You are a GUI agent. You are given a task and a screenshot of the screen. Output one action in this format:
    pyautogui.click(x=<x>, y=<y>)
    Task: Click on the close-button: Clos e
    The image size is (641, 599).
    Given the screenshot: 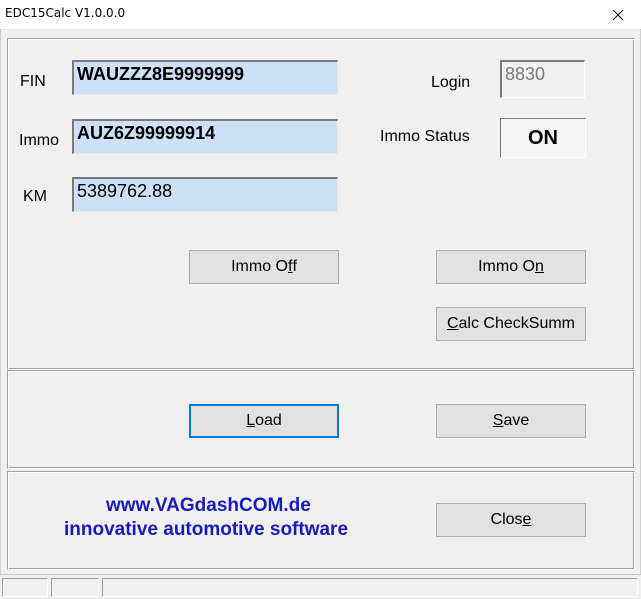 What is the action you would take?
    pyautogui.click(x=511, y=520)
    